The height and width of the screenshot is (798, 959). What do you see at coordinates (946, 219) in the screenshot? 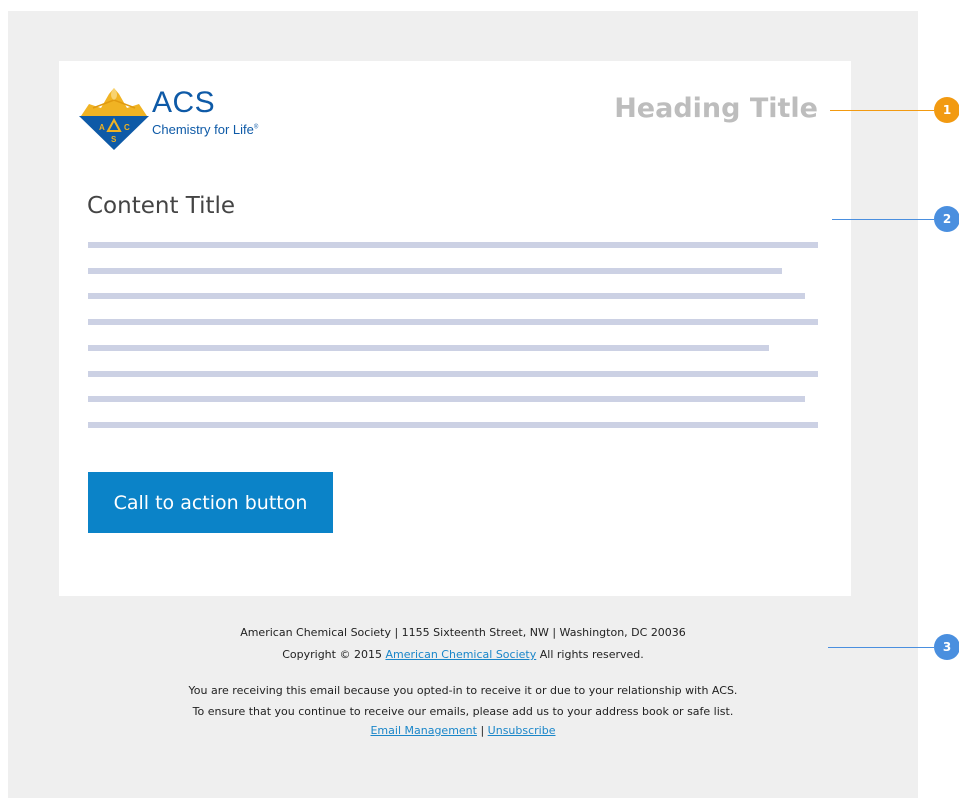
I see `callout-2-badge: 2` at bounding box center [946, 219].